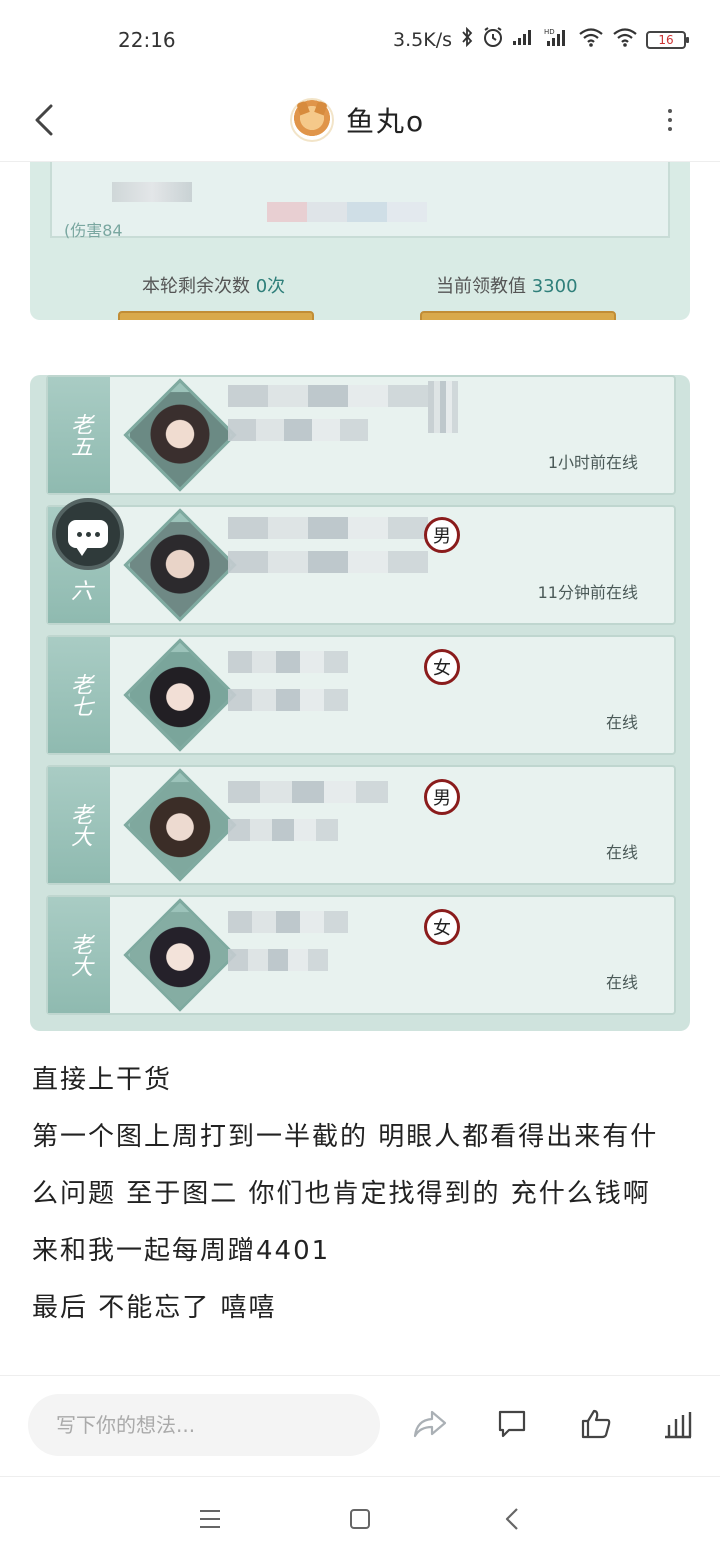  I want to click on teach-value: 当前领教值 3300, so click(507, 286).